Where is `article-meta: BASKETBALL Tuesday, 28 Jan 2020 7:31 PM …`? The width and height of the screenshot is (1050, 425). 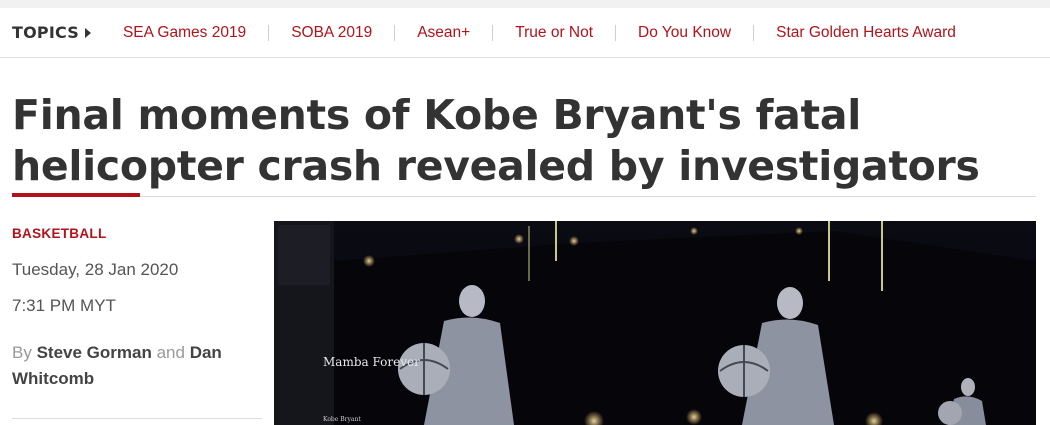
article-meta: BASKETBALL Tuesday, 28 Jan 2020 7:31 PM … is located at coordinates (137, 309).